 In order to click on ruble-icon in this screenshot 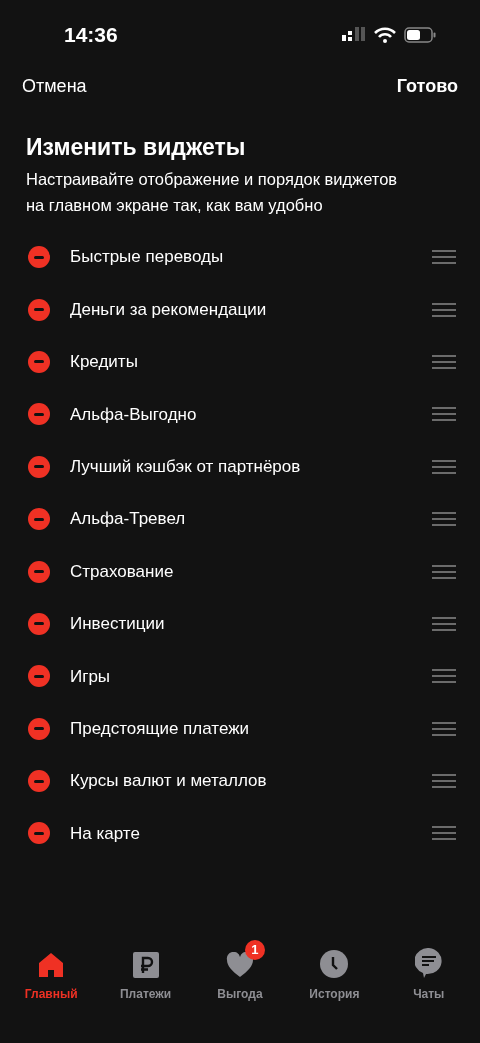, I will do `click(145, 965)`.